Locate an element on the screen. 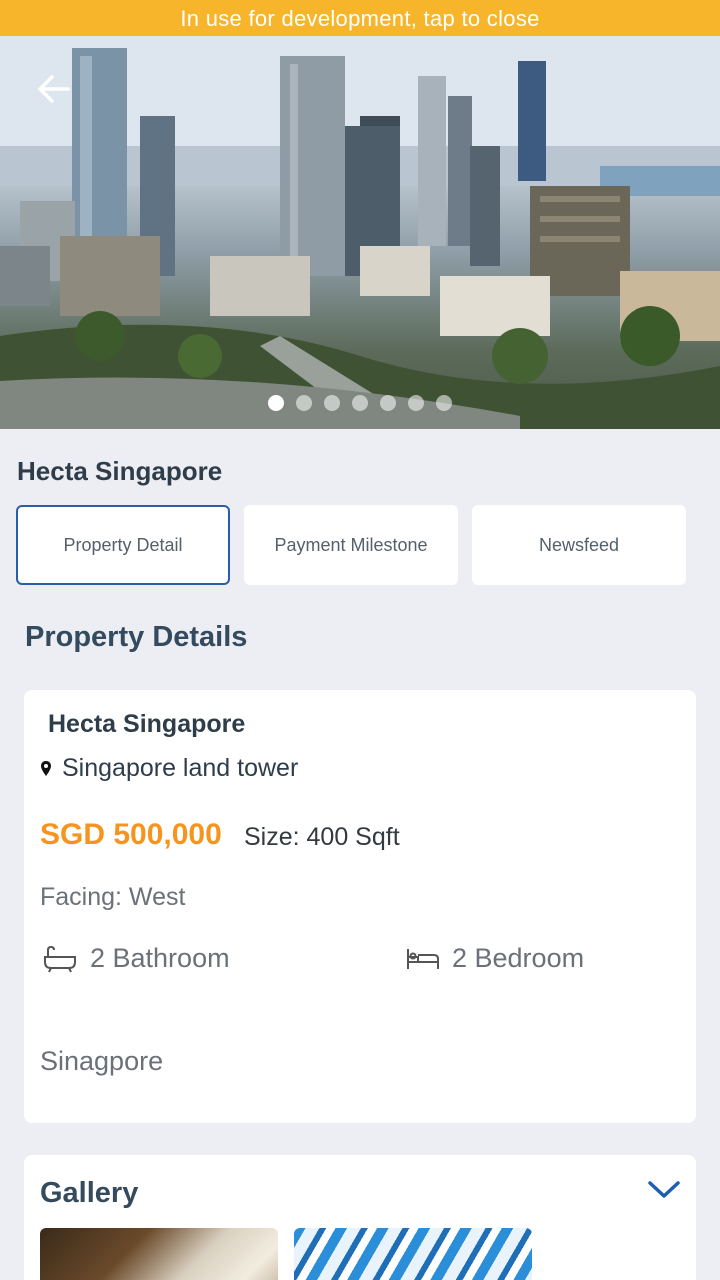 Image resolution: width=720 pixels, height=1280 pixels. bathroom-feature: 2 Bathroom is located at coordinates (136, 958).